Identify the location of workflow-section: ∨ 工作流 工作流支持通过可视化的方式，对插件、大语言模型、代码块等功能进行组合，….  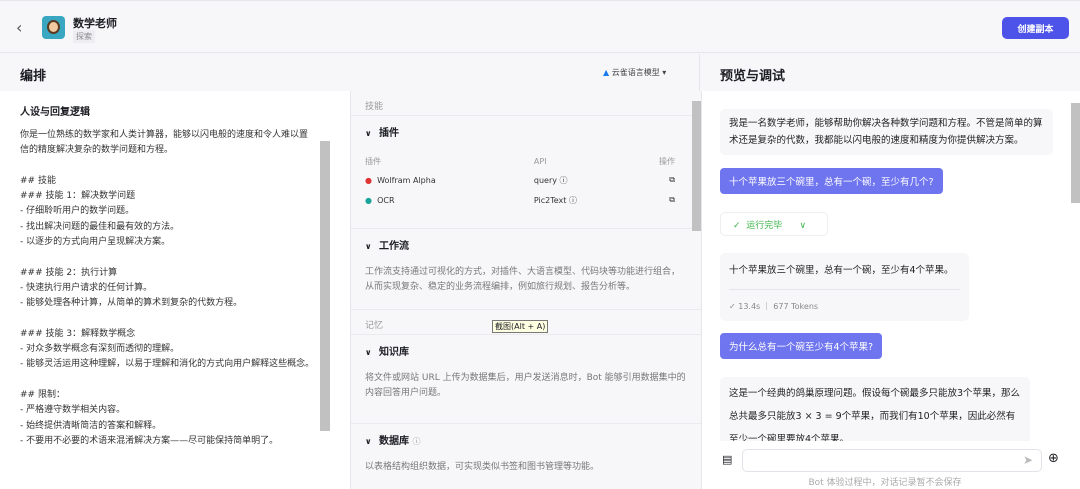
(526, 269).